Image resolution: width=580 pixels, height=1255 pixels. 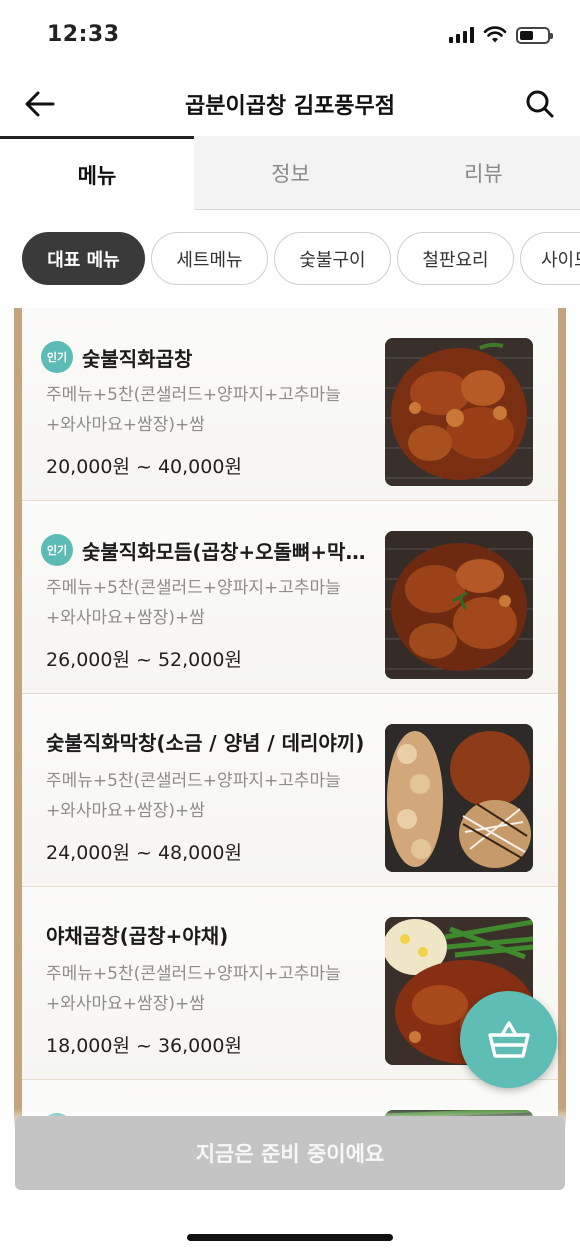 I want to click on menu-item-price: 26,000원 ~ 52,000원, so click(x=144, y=660).